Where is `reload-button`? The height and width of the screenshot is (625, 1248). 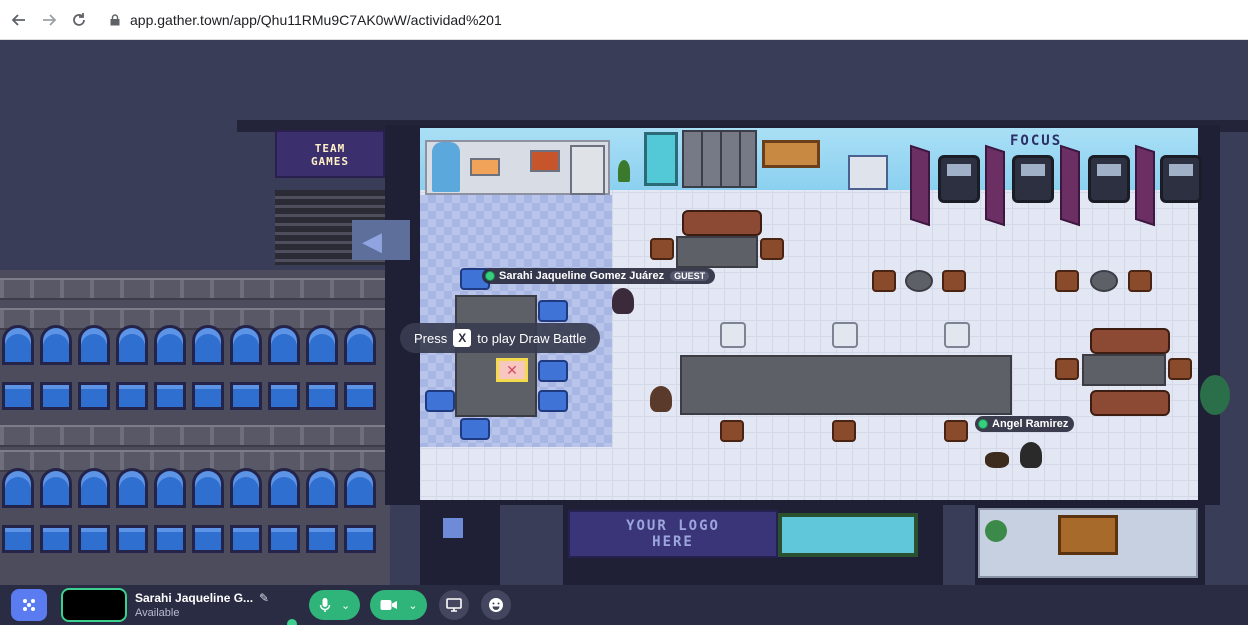 reload-button is located at coordinates (79, 20).